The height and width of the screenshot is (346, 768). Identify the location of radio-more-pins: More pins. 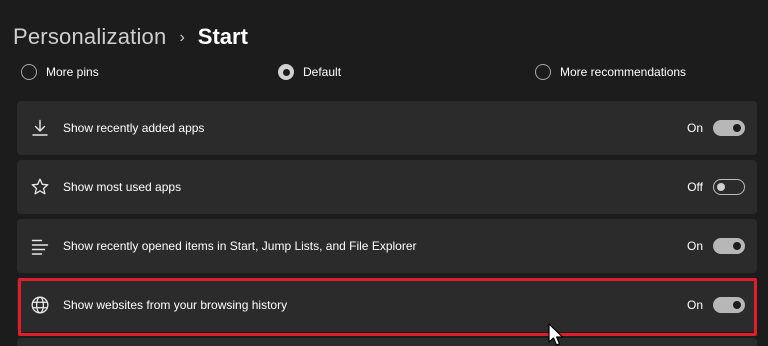
(60, 72).